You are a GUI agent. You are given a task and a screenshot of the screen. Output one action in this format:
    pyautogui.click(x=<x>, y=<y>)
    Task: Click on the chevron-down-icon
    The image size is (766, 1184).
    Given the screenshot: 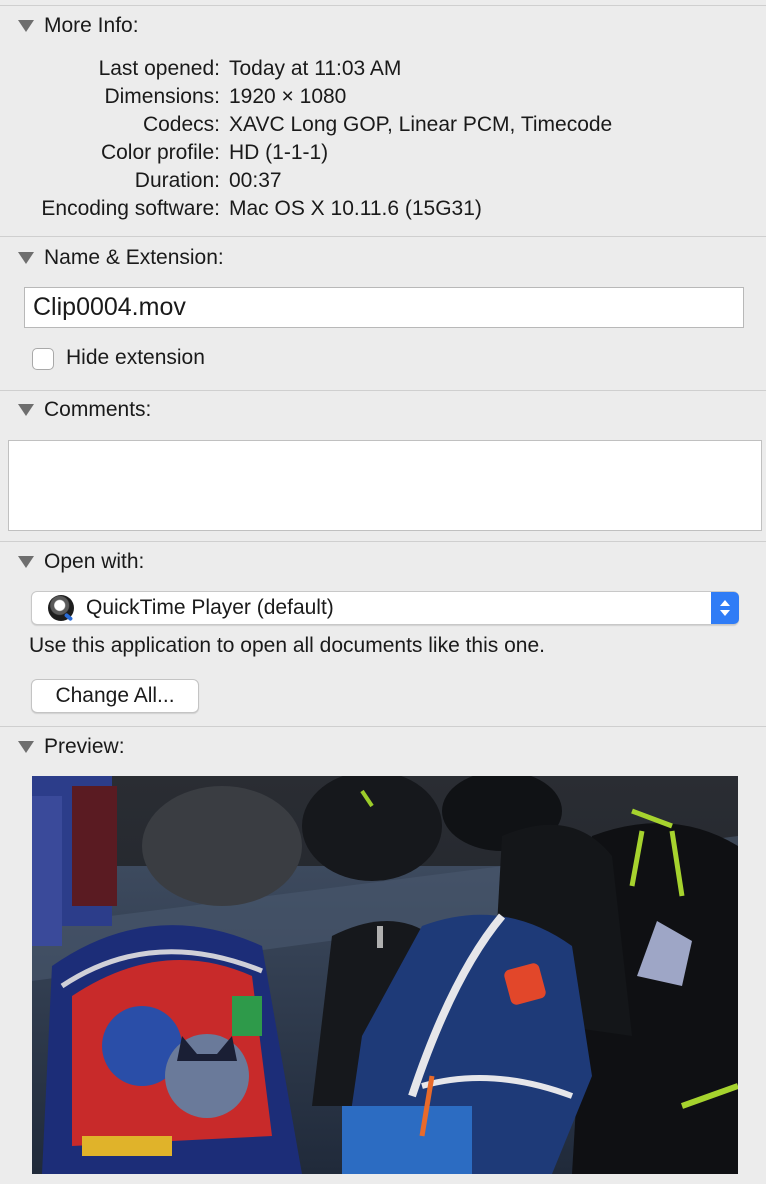 What is the action you would take?
    pyautogui.click(x=725, y=613)
    